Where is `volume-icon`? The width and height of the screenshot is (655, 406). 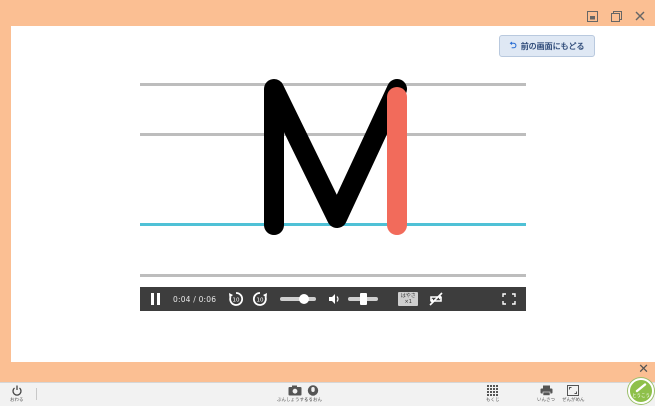 volume-icon is located at coordinates (334, 299).